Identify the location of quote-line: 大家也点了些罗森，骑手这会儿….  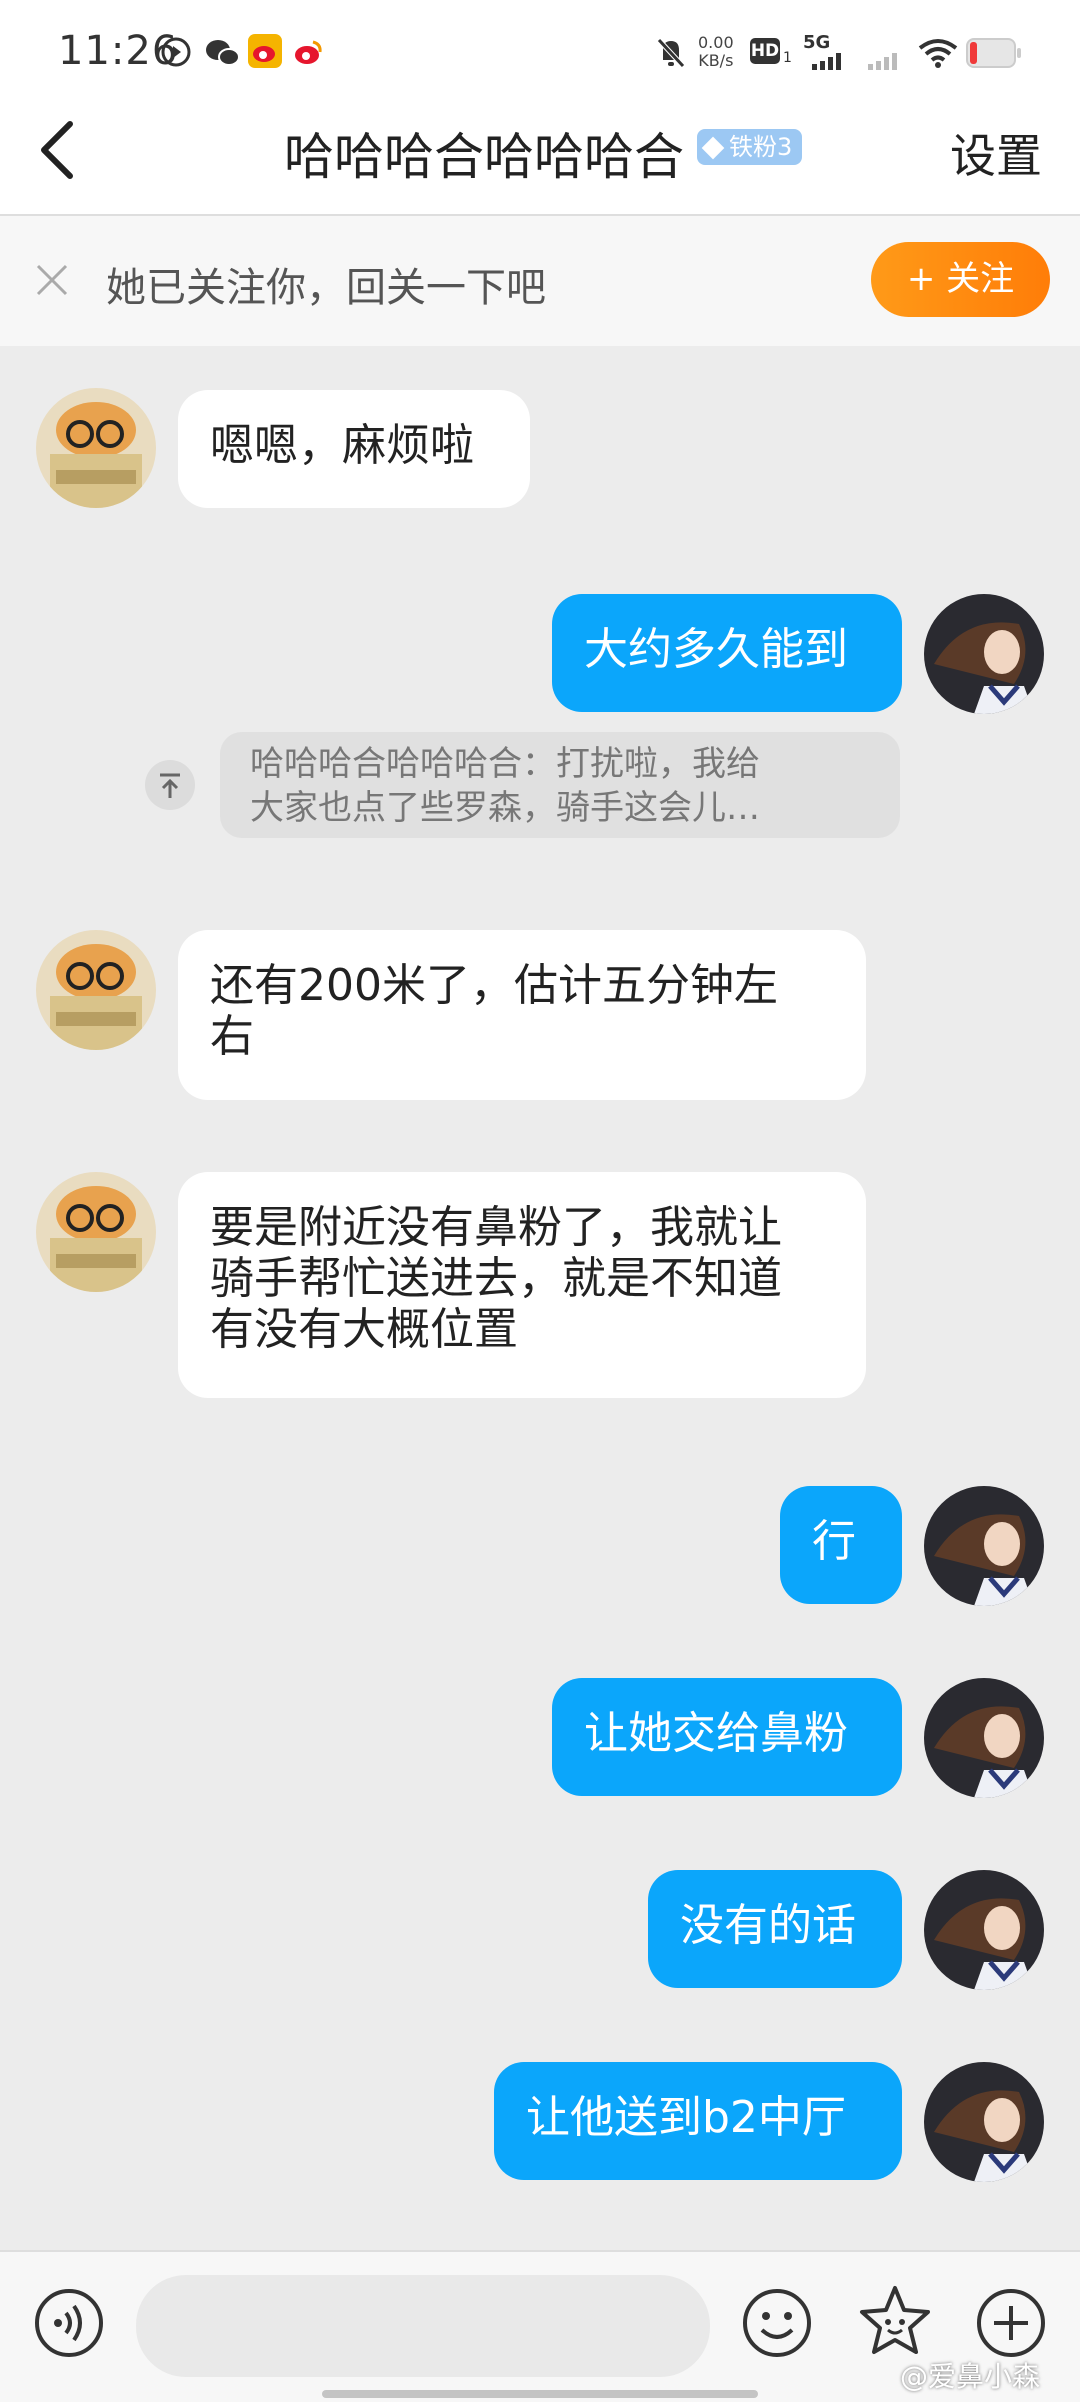
(505, 808).